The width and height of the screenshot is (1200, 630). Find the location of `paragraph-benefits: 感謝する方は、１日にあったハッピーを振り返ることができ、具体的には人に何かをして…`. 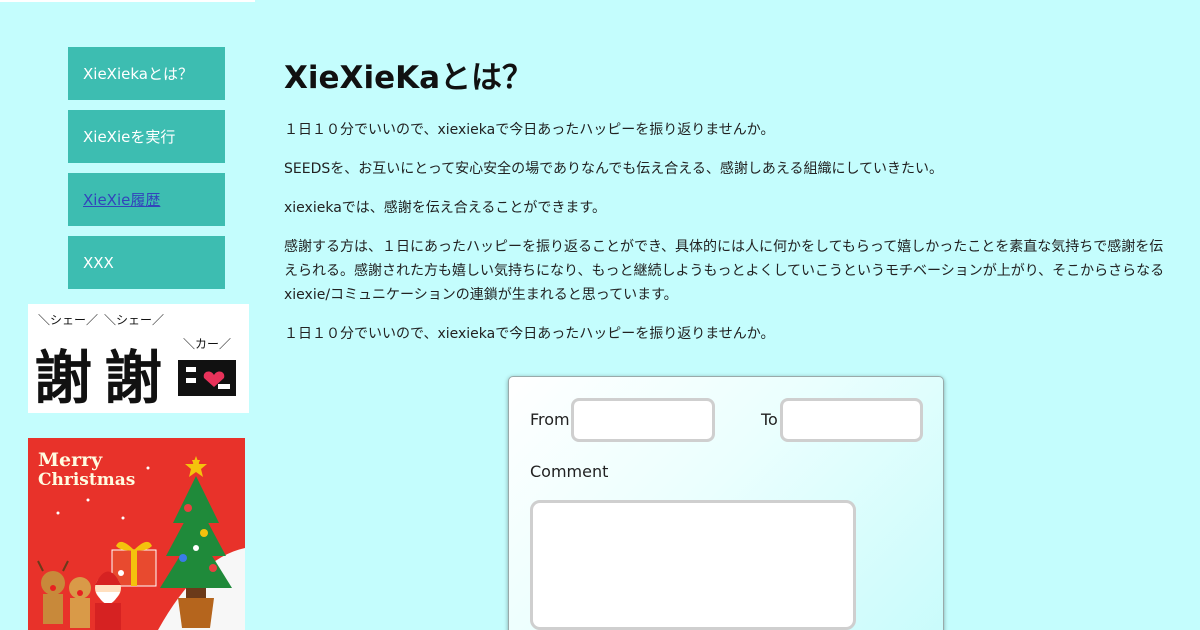

paragraph-benefits: 感謝する方は、１日にあったハッピーを振り返ることができ、具体的には人に何かをして… is located at coordinates (724, 271).